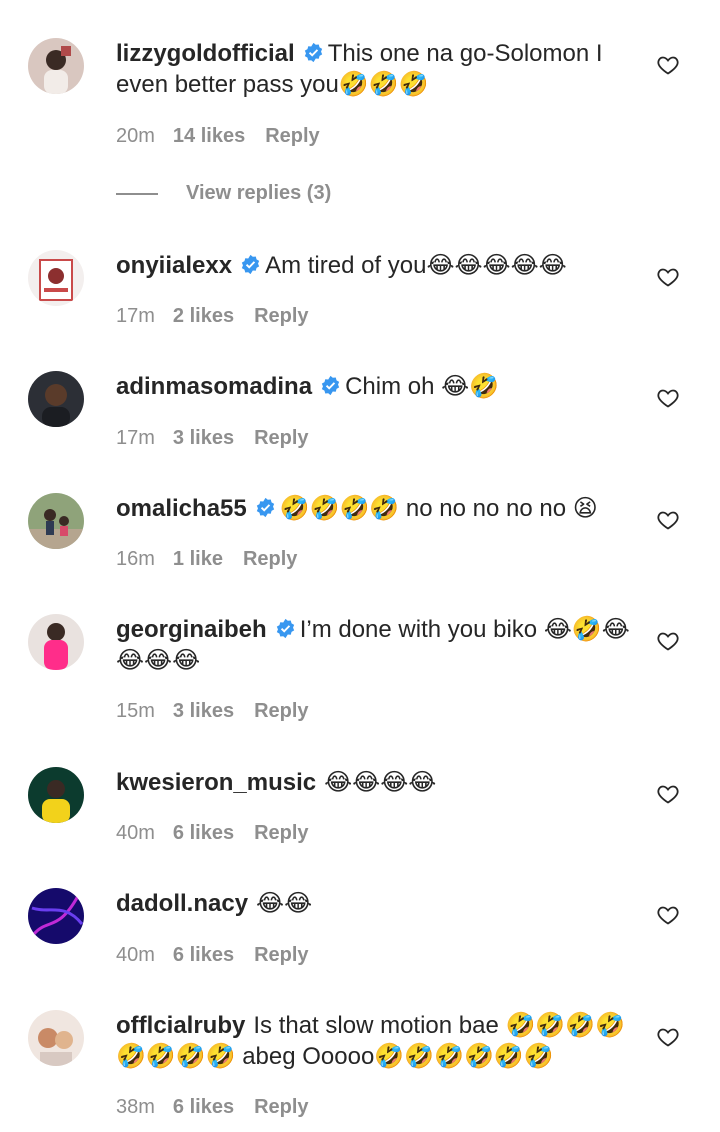 Image resolution: width=720 pixels, height=1132 pixels. I want to click on comment-meta: 17m 3 likes Reply, so click(212, 438).